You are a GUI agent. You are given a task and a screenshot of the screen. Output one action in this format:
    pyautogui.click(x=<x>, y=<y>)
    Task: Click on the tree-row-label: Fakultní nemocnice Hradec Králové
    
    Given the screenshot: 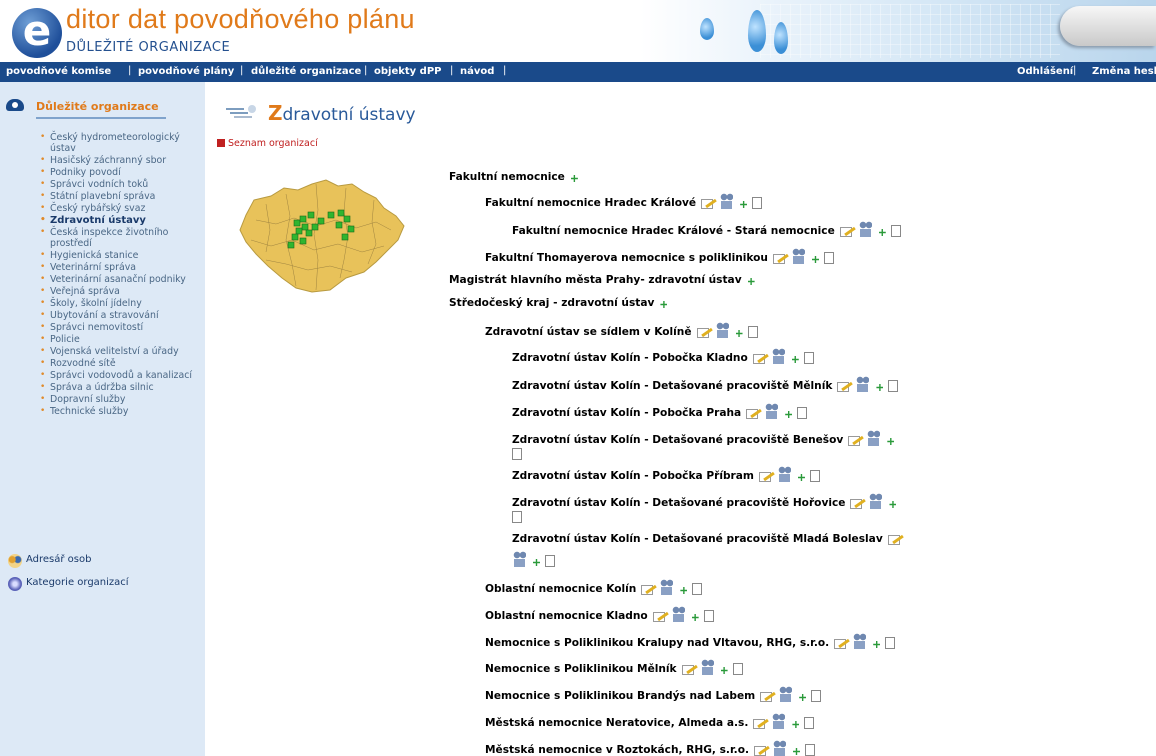 What is the action you would take?
    pyautogui.click(x=590, y=203)
    